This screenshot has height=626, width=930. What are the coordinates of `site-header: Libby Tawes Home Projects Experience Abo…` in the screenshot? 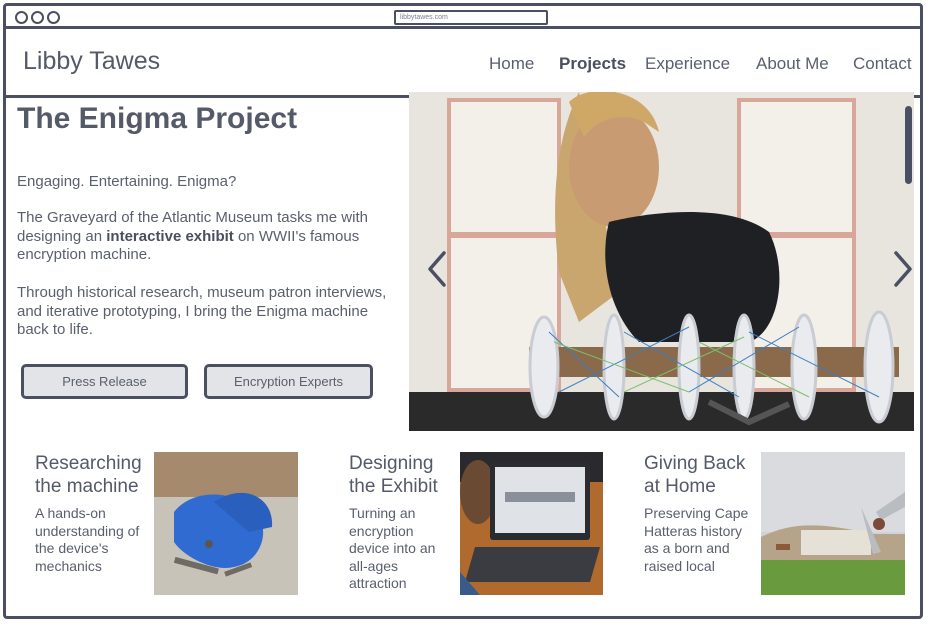 It's located at (463, 63).